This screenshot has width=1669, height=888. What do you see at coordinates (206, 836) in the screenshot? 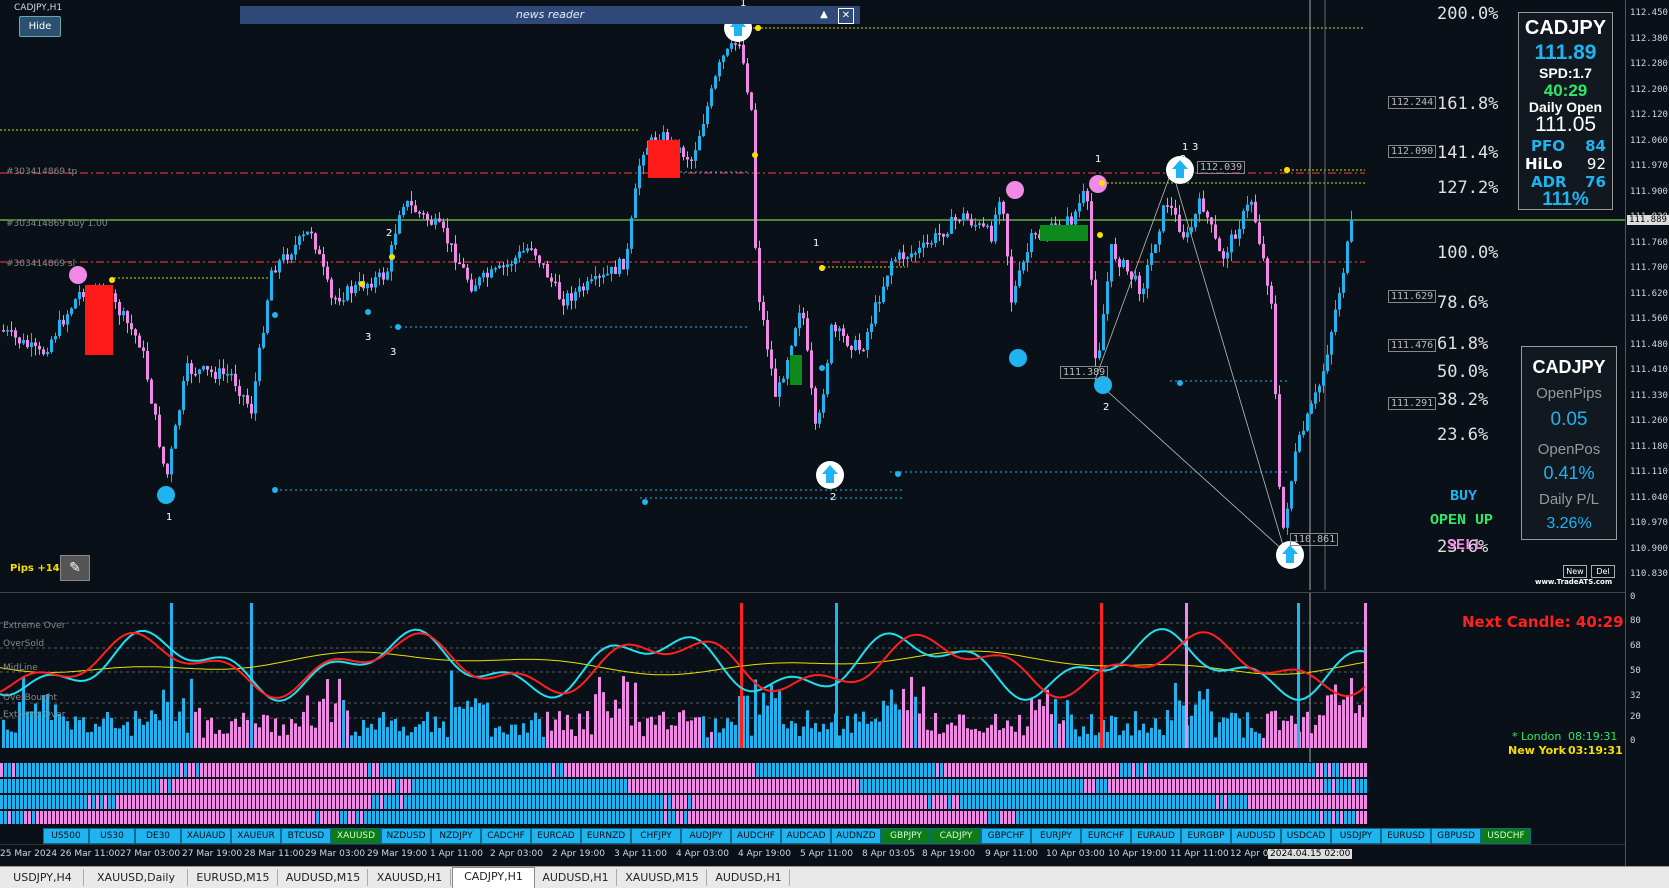
I see `pair-button-xauaud: XAUAUD` at bounding box center [206, 836].